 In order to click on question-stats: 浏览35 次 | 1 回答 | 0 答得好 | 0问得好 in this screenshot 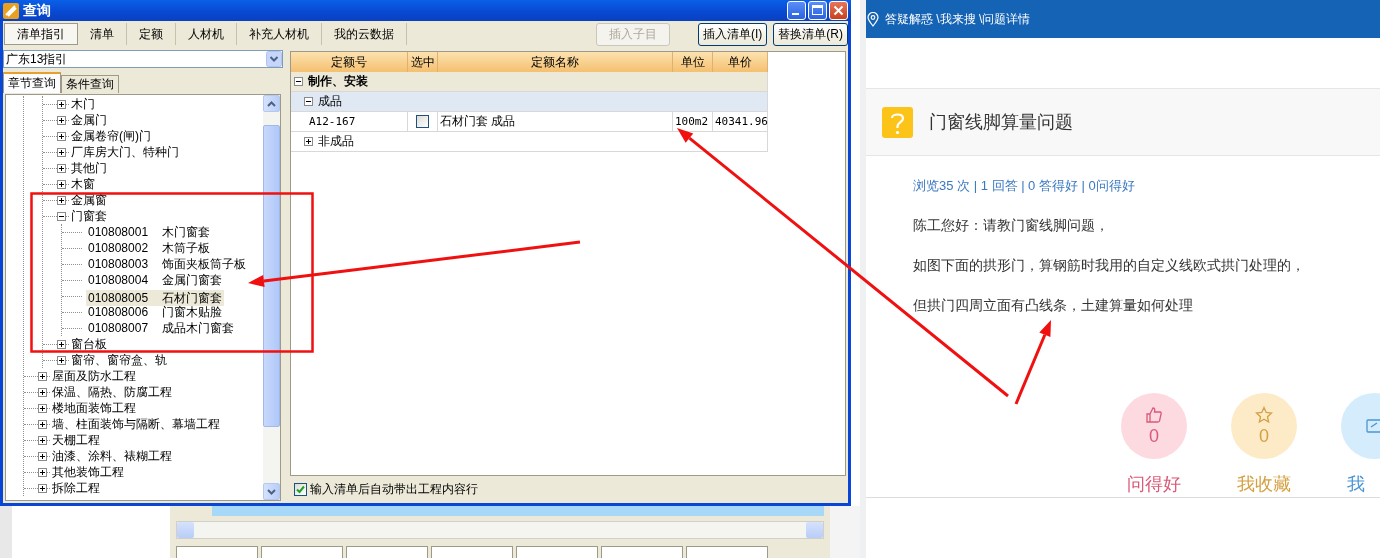, I will do `click(1024, 186)`.